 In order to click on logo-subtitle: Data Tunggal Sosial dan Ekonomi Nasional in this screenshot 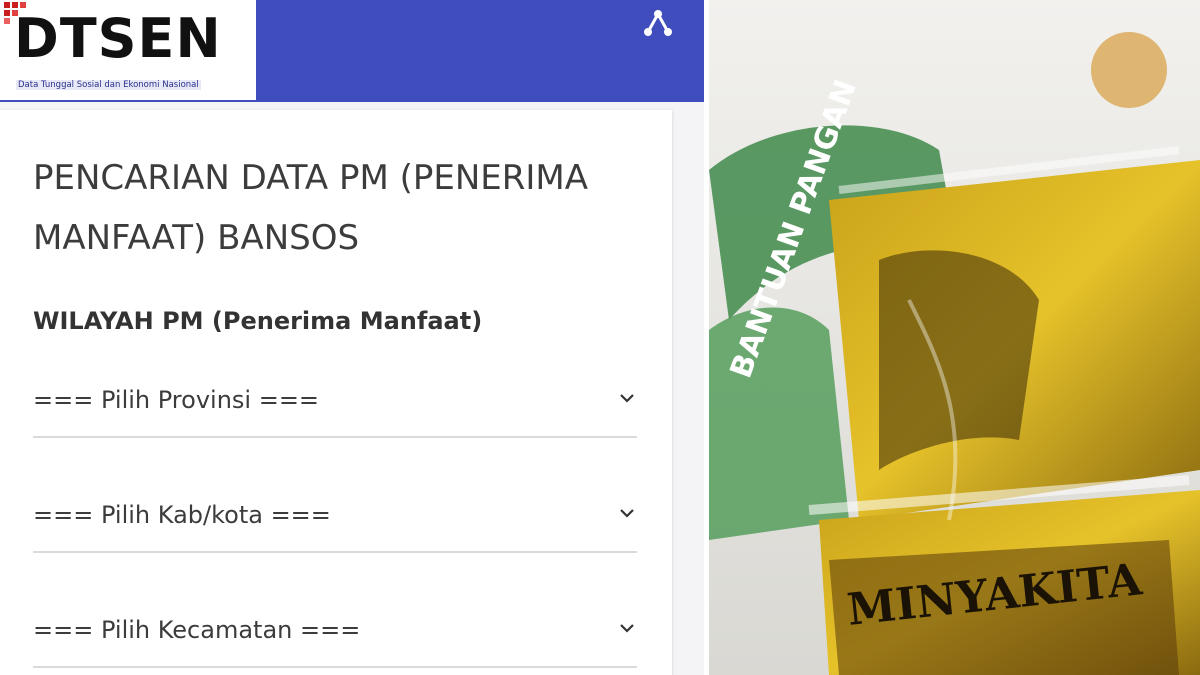, I will do `click(108, 85)`.